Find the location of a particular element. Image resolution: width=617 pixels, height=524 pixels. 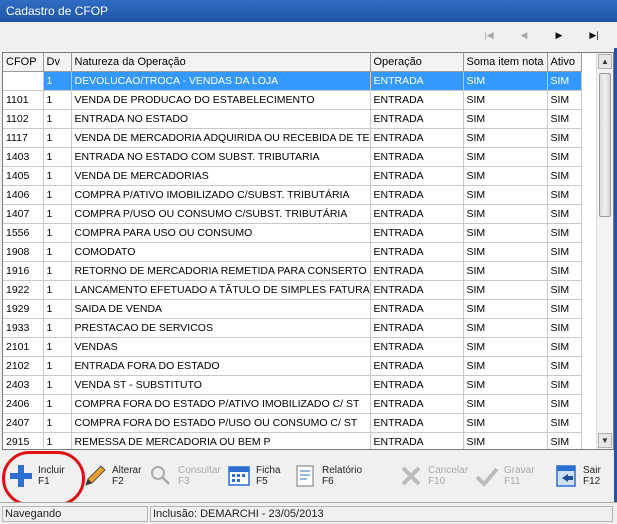

column-header: CFOP is located at coordinates (23, 62).